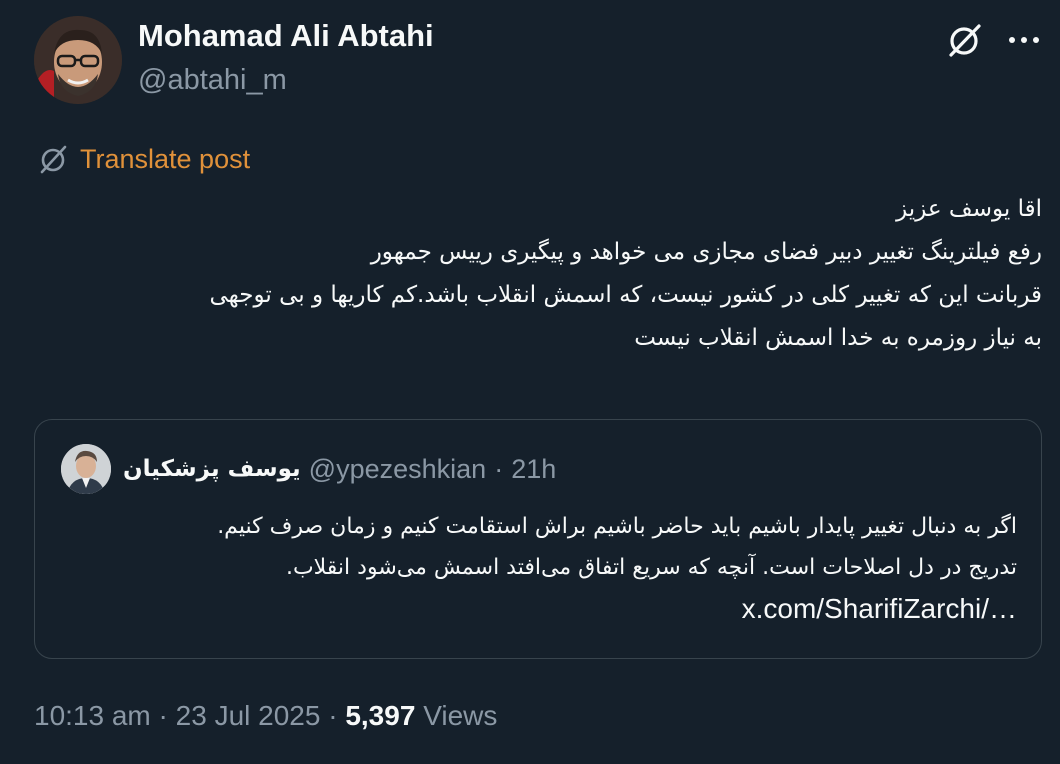 The height and width of the screenshot is (764, 1060). What do you see at coordinates (165, 158) in the screenshot?
I see `translate-post-label: Translate post` at bounding box center [165, 158].